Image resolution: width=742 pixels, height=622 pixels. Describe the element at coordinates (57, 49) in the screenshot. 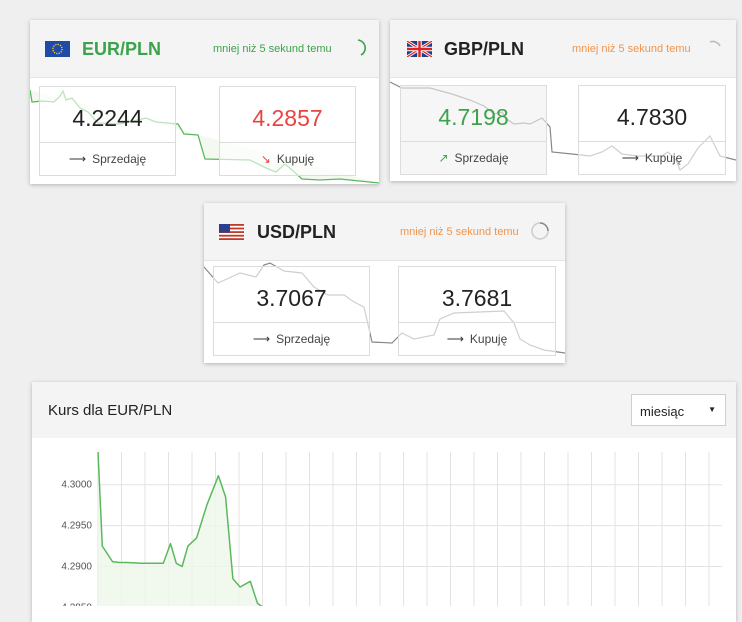

I see `eu-flag-icon` at that location.